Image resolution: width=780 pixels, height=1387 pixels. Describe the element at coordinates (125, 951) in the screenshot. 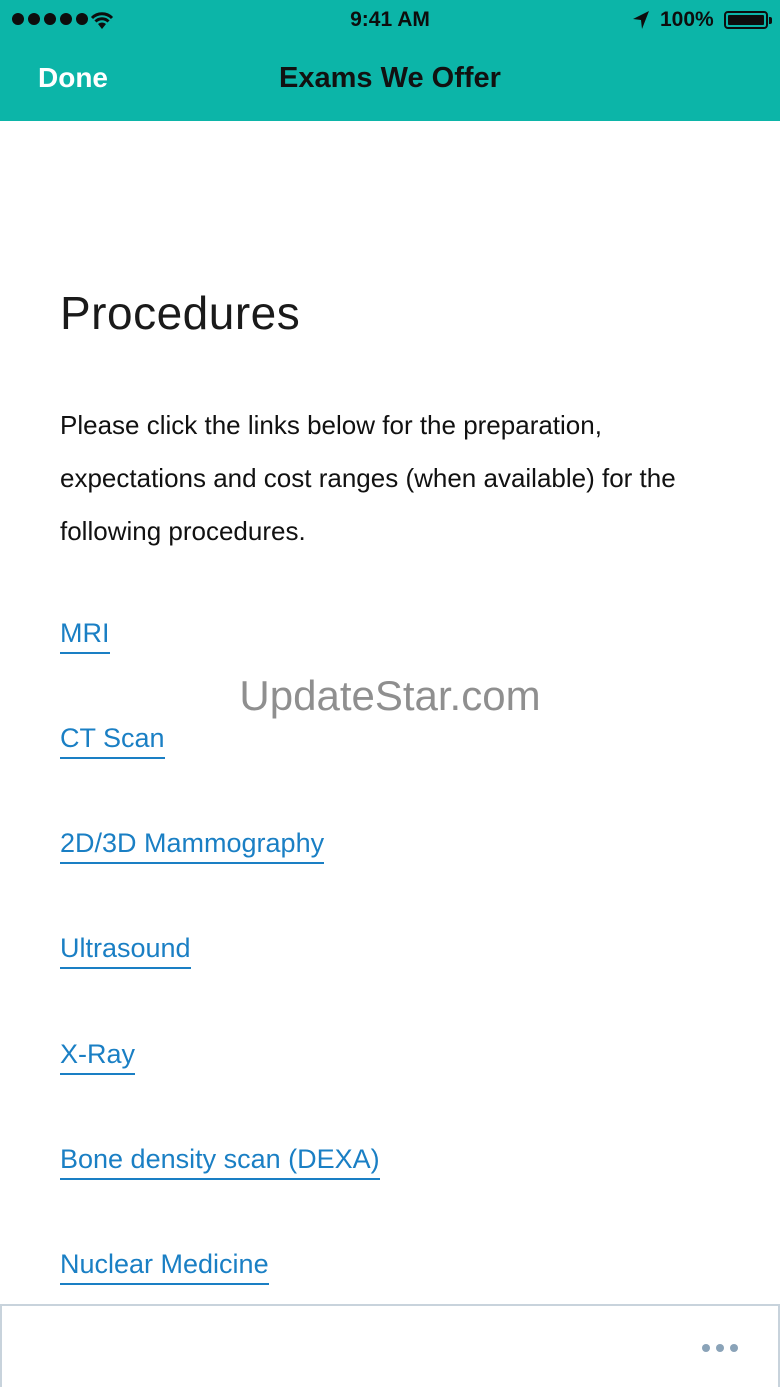

I see `link-ultrasound: Ultrasound` at that location.